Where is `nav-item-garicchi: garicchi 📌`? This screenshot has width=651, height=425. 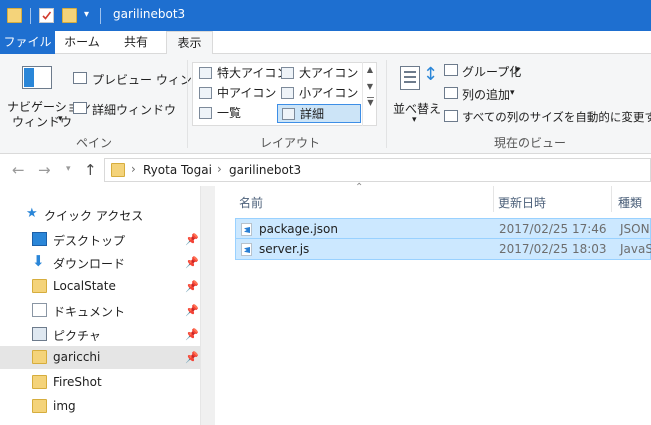 nav-item-garicchi: garicchi 📌 is located at coordinates (100, 357).